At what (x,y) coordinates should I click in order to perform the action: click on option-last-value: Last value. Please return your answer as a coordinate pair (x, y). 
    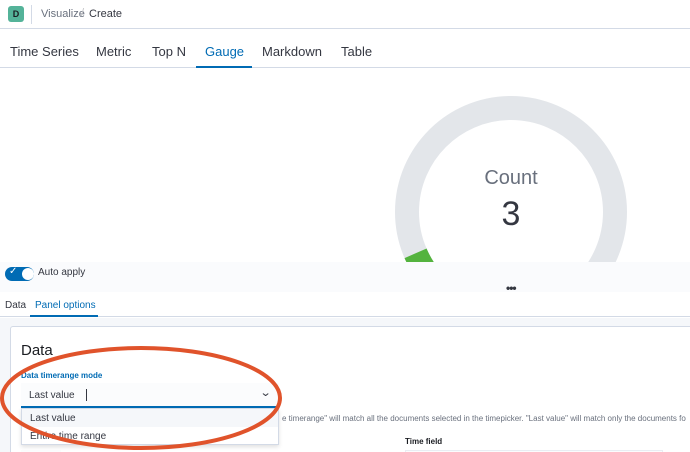
    Looking at the image, I should click on (53, 418).